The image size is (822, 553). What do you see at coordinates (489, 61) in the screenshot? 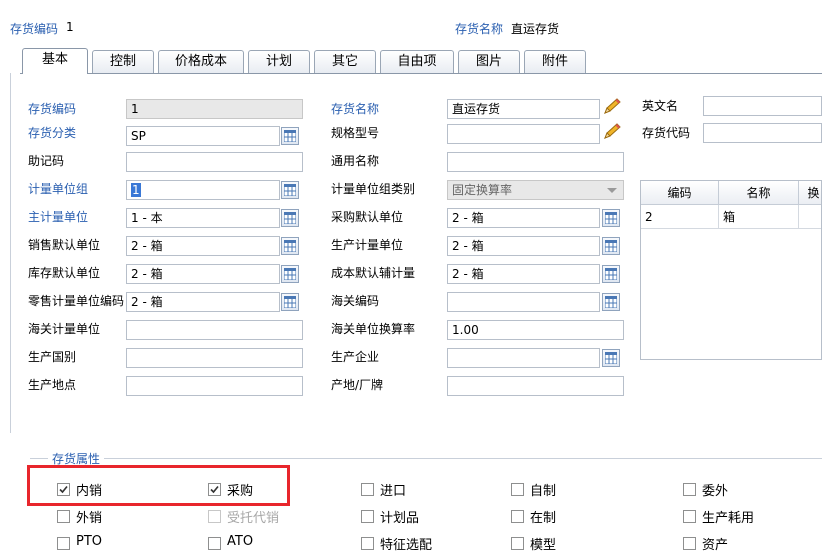
I see `tab-images: 图片` at bounding box center [489, 61].